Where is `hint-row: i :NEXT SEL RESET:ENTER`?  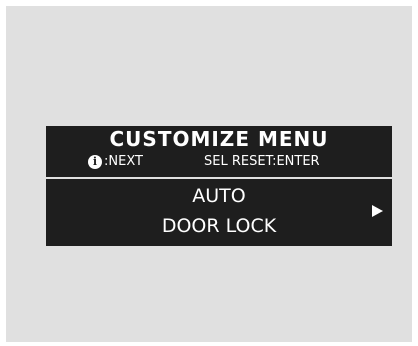 hint-row: i :NEXT SEL RESET:ENTER is located at coordinates (219, 162).